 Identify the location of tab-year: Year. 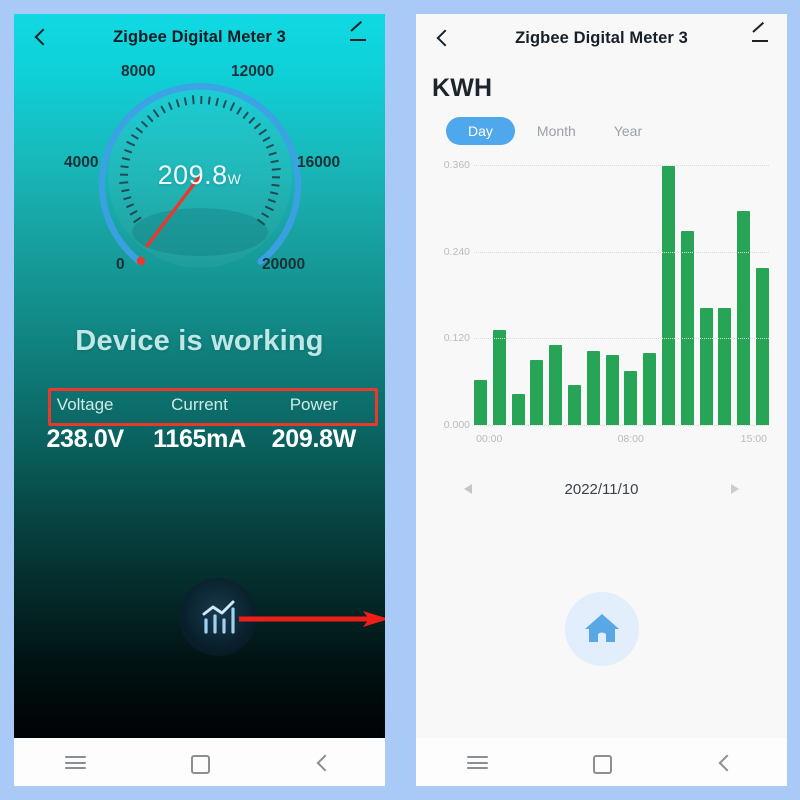
(628, 131).